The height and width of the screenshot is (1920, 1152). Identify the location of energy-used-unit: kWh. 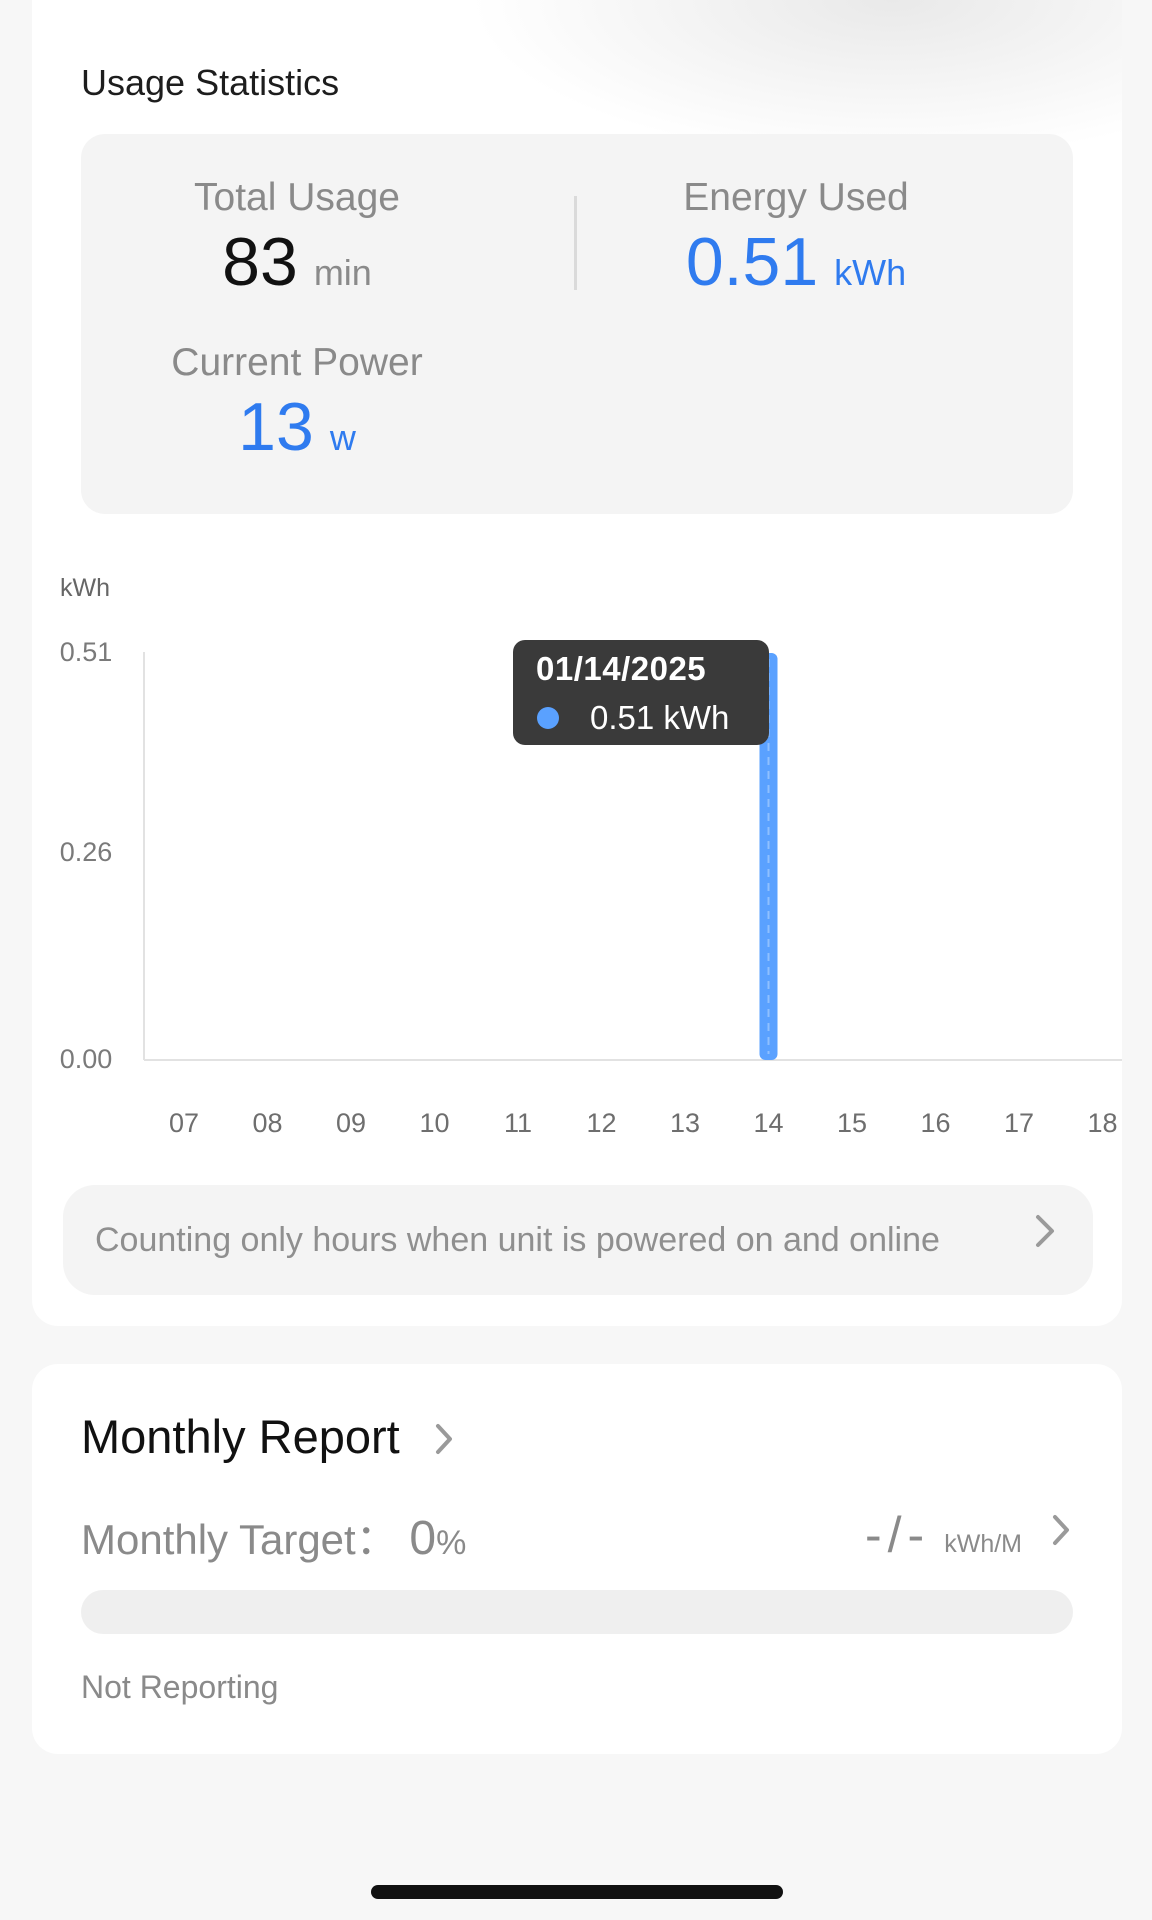
(870, 272).